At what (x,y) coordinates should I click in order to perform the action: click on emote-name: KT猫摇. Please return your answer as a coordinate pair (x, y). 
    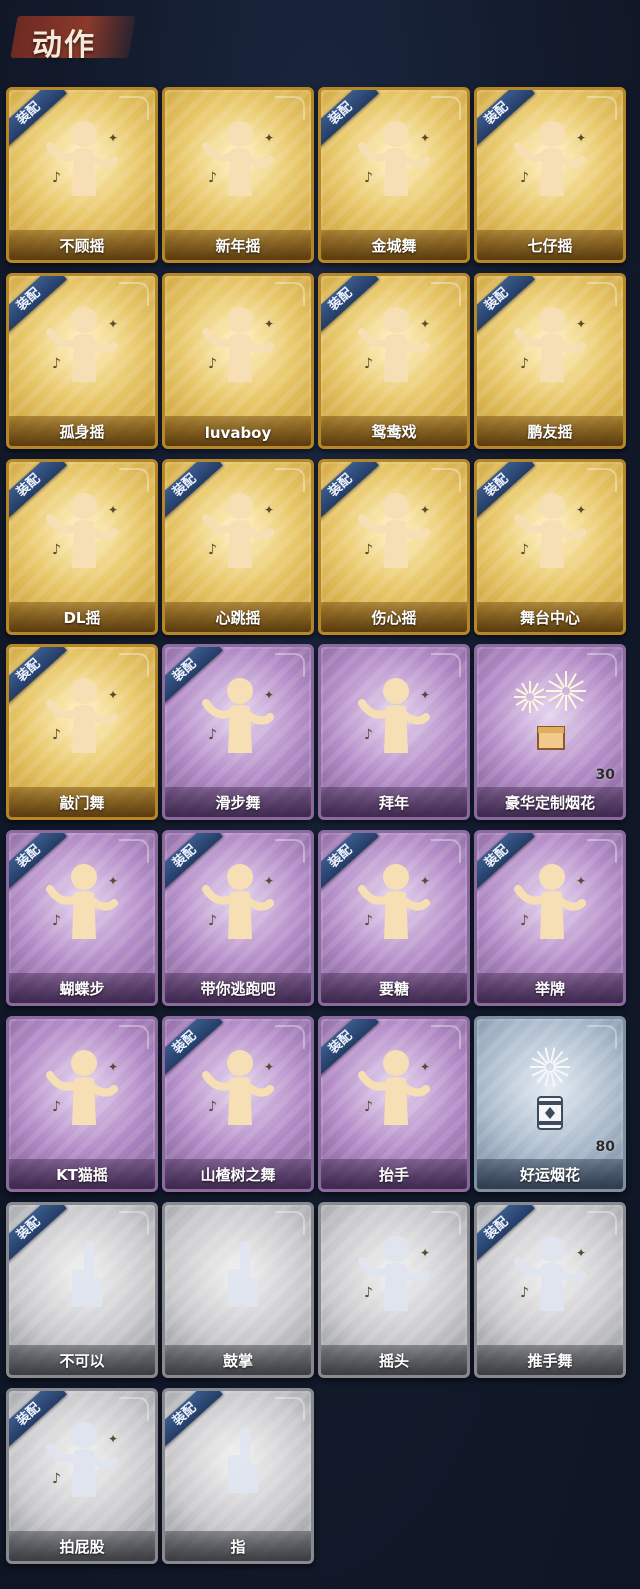
    Looking at the image, I should click on (82, 1175).